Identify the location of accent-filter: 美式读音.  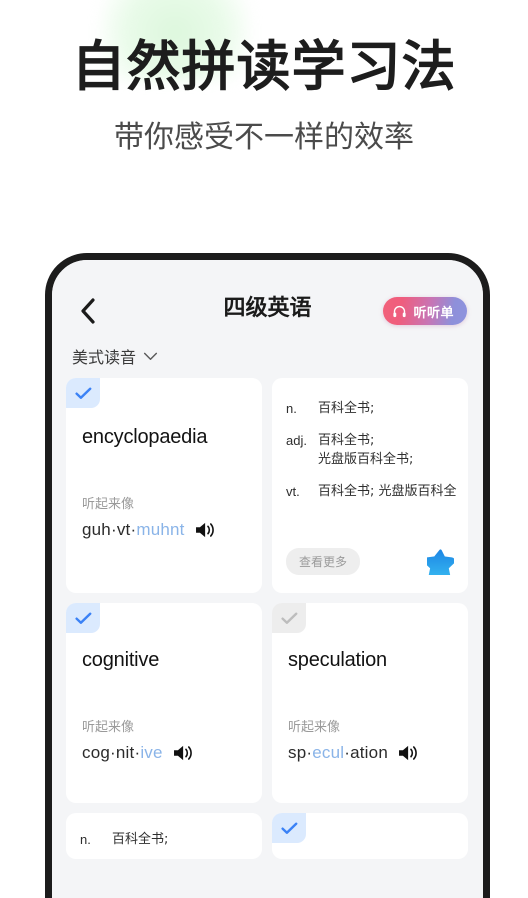
(267, 358).